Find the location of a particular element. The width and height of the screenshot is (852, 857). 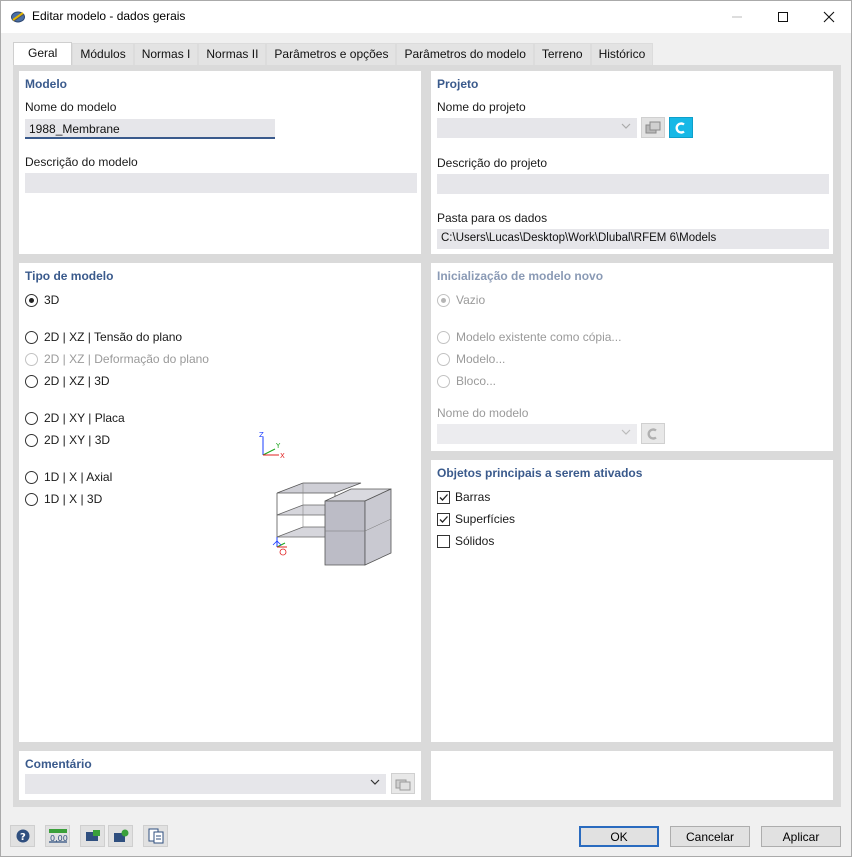

tab-normas-ii: Normas II is located at coordinates (232, 54).